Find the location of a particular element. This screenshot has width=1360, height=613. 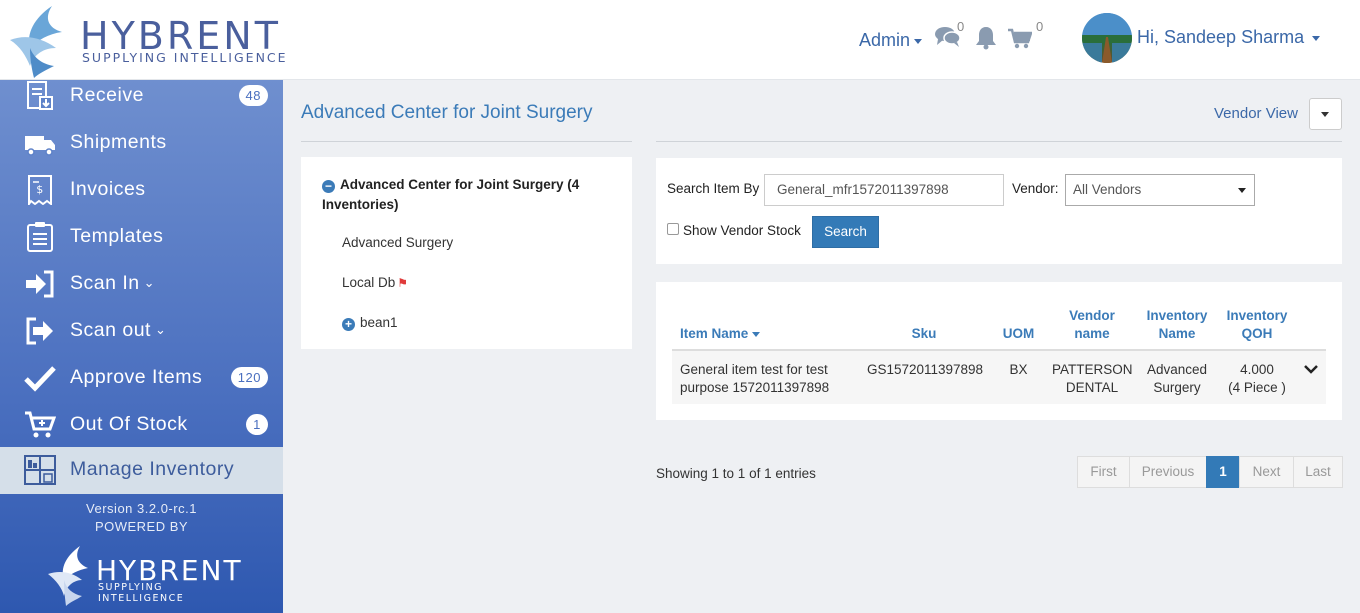

messages-count: 0 is located at coordinates (961, 26).